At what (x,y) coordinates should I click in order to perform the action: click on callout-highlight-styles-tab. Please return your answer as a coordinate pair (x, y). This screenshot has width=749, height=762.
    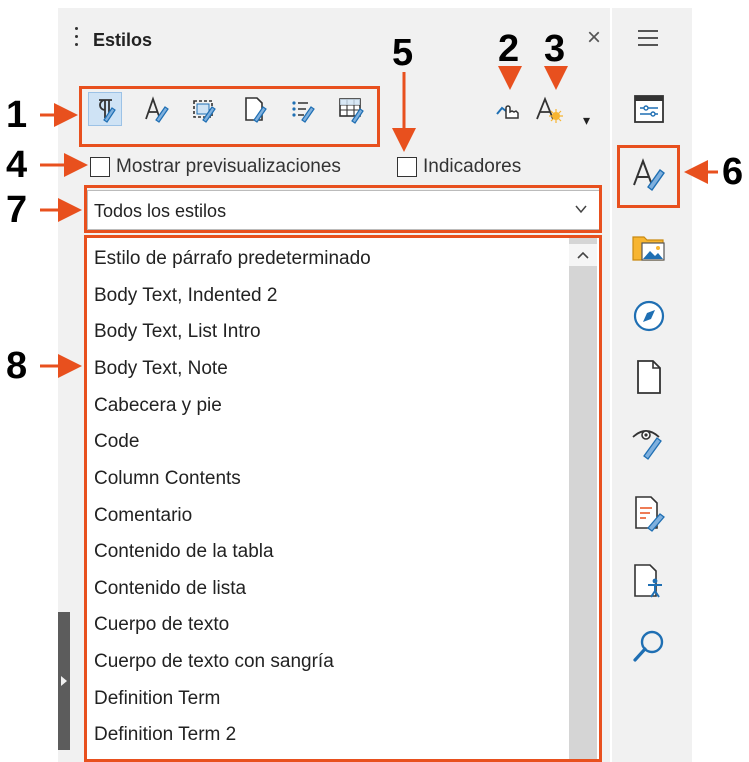
    Looking at the image, I should click on (648, 176).